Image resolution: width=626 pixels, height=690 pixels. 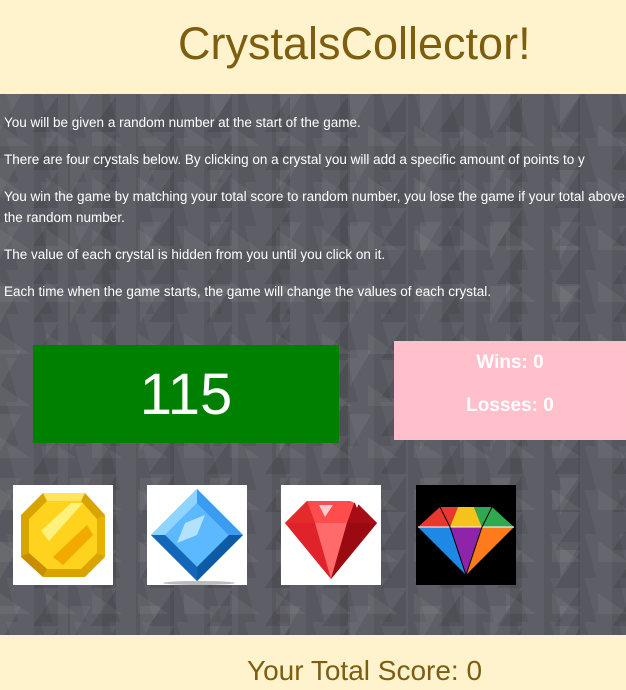 I want to click on stats-panel: Wins: 0 Losses: 0, so click(x=510, y=390).